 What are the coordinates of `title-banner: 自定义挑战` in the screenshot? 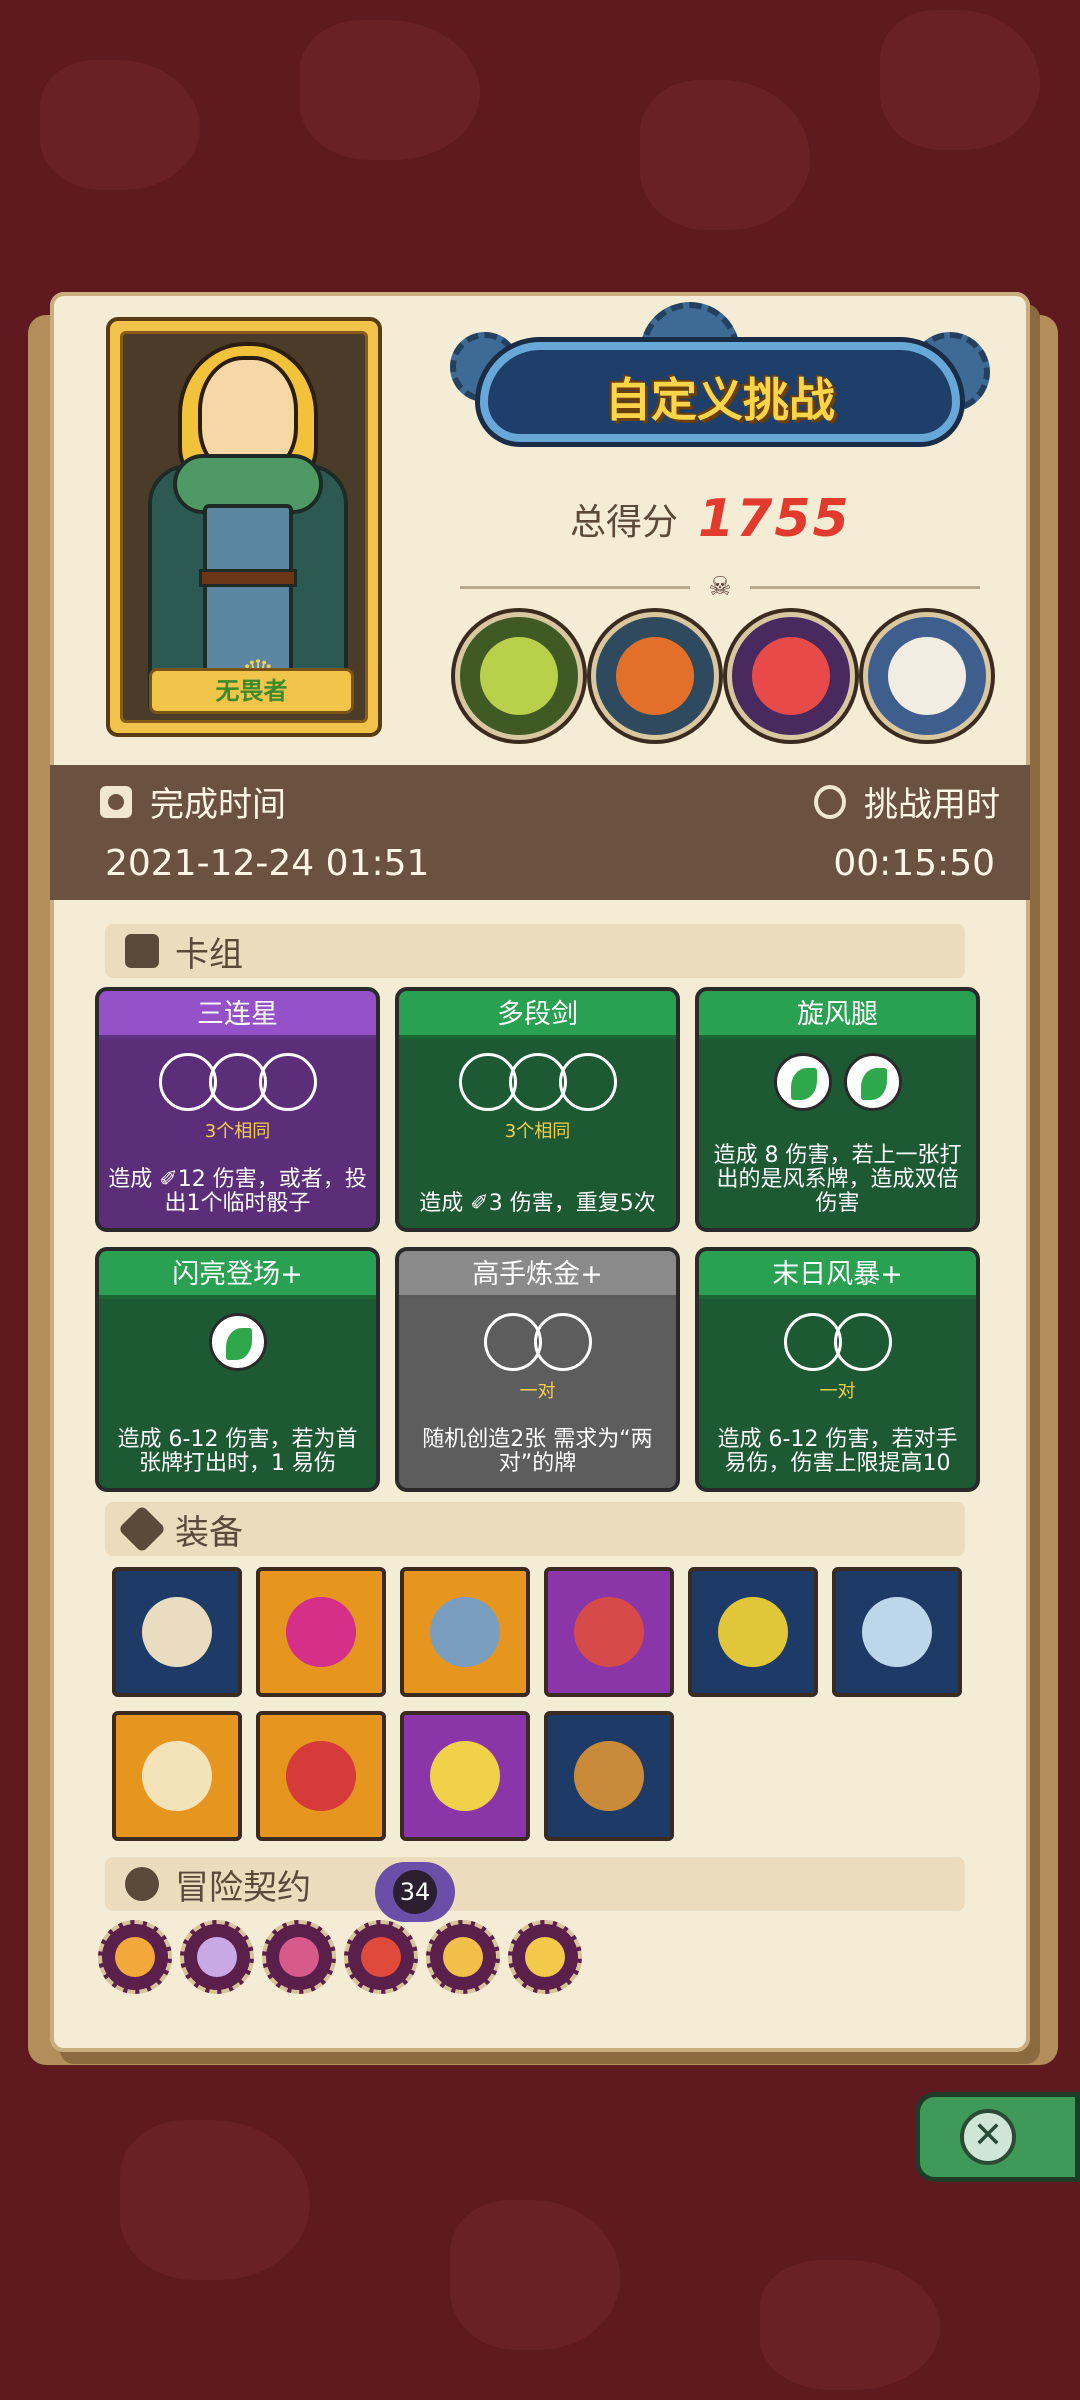 It's located at (720, 382).